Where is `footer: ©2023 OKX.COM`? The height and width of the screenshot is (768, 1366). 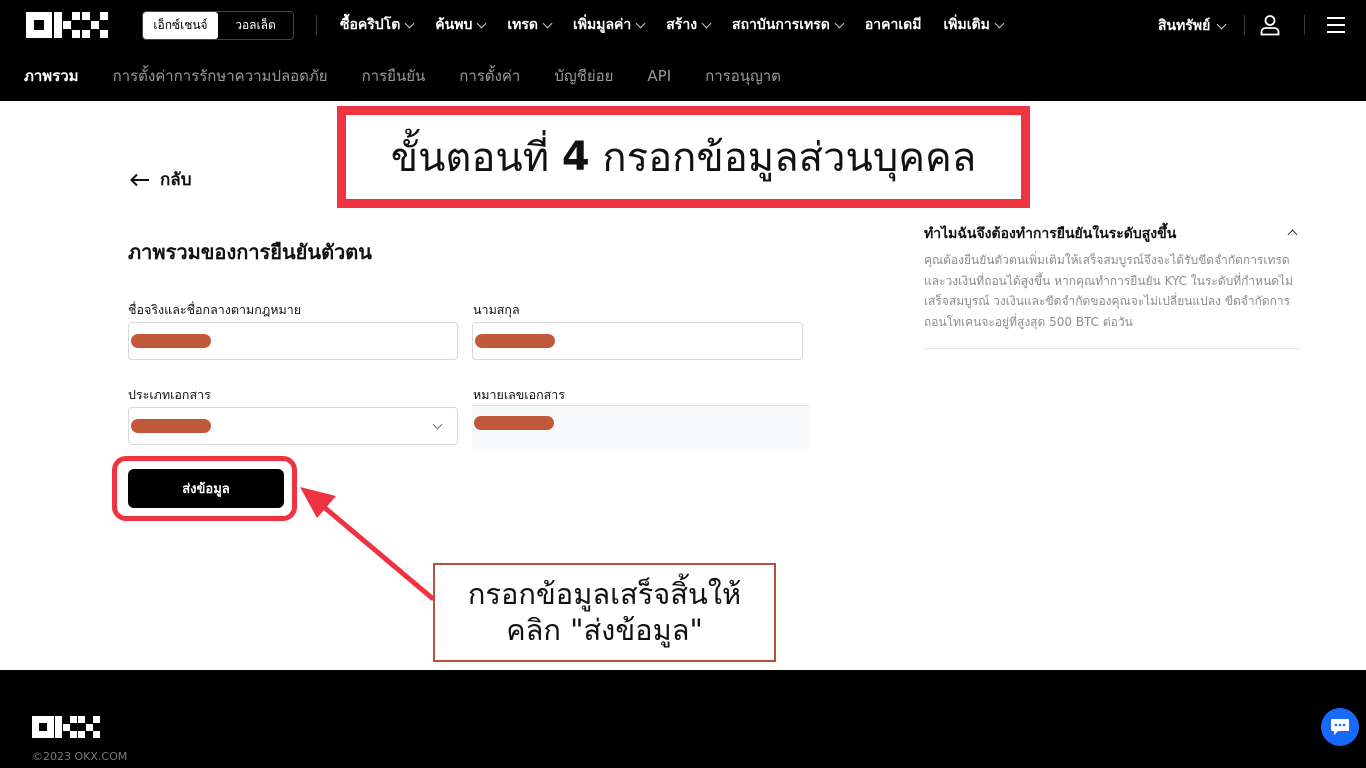 footer: ©2023 OKX.COM is located at coordinates (683, 719).